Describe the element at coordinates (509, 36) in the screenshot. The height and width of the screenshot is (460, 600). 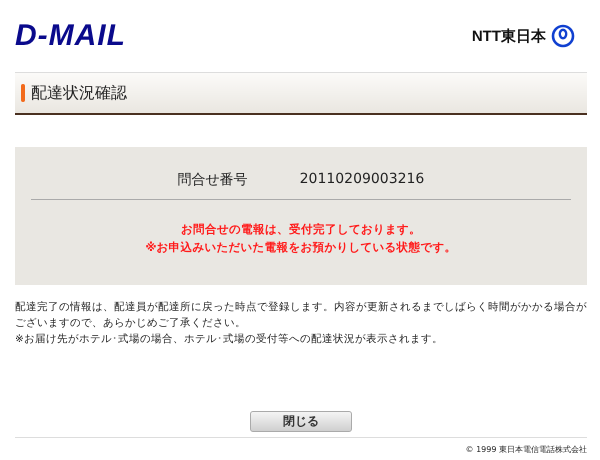
I see `company-logo: NTT東日本` at that location.